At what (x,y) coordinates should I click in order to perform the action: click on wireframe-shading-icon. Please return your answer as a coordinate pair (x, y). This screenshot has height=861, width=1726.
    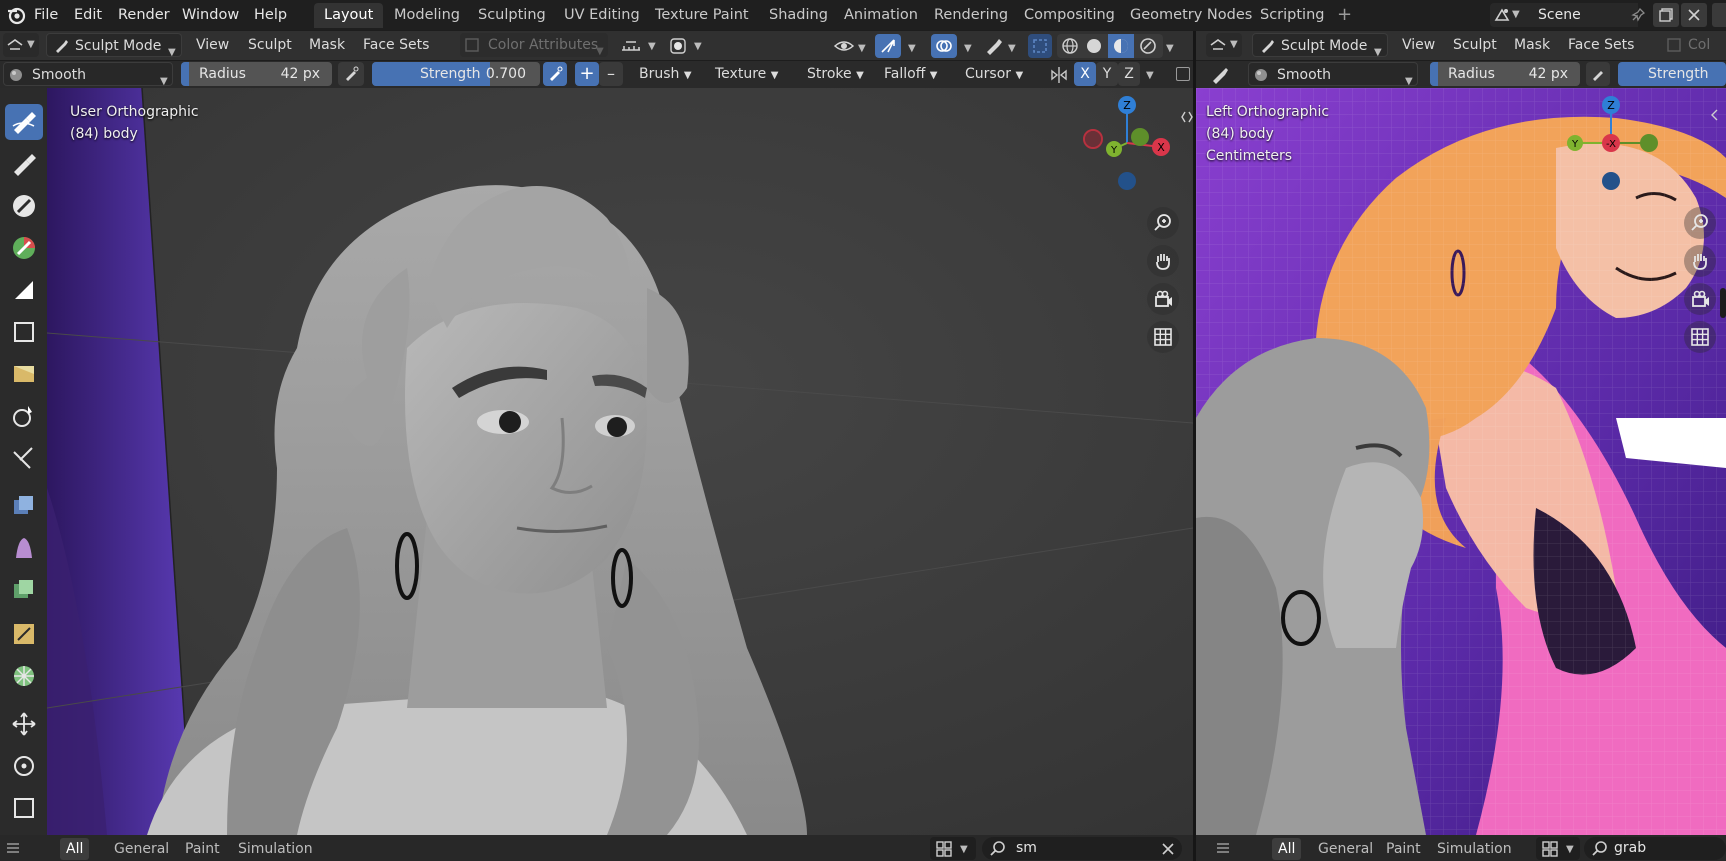
    Looking at the image, I should click on (1070, 46).